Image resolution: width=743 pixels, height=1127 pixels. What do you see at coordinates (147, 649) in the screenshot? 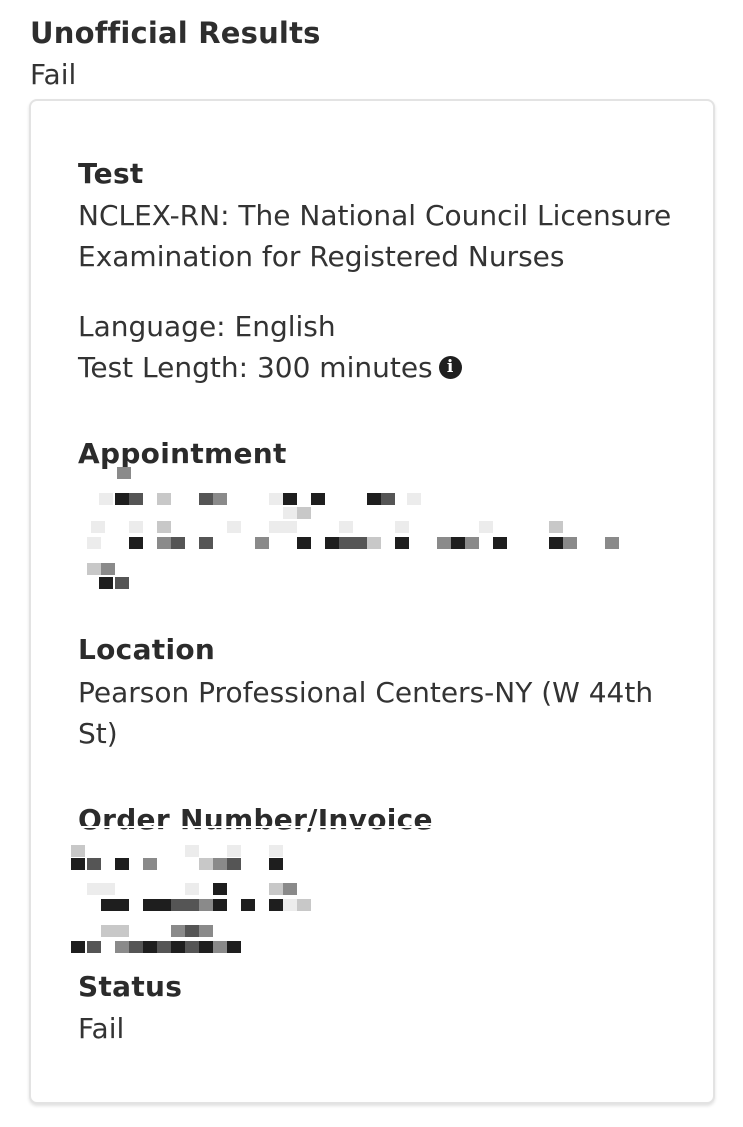
I see `location-heading: Location` at bounding box center [147, 649].